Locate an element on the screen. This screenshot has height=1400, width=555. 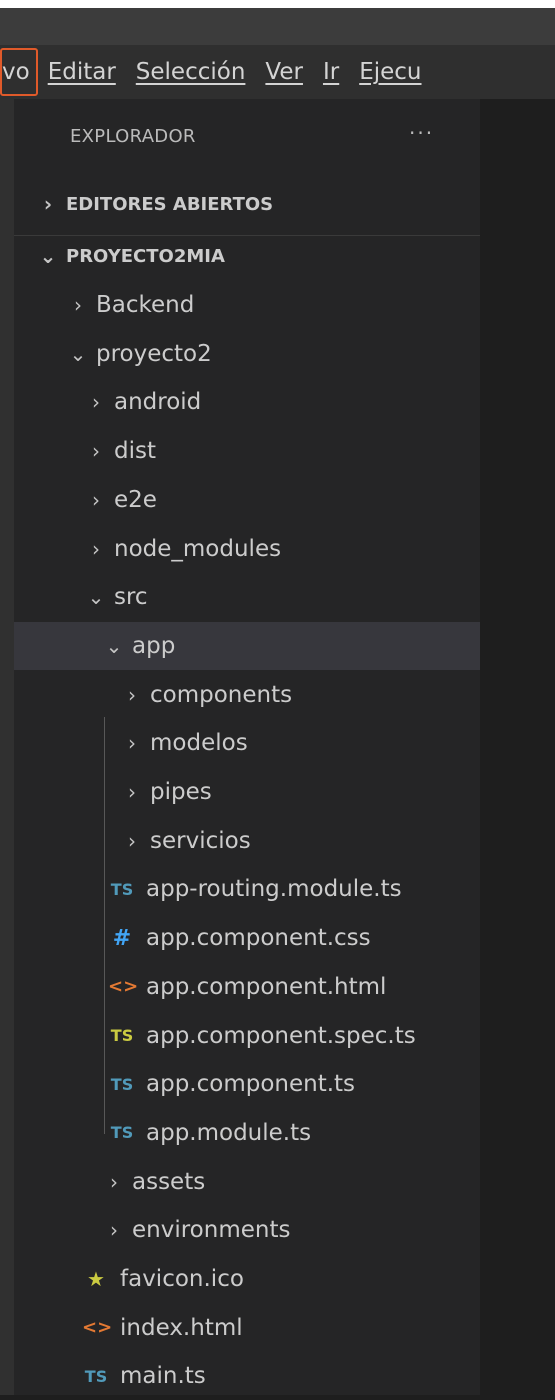
tree-item-label: app.component.css is located at coordinates (258, 938).